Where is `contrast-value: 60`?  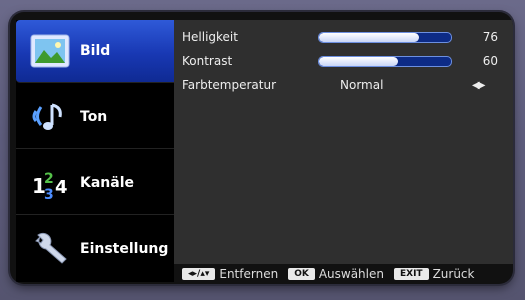 contrast-value: 60 is located at coordinates (490, 61).